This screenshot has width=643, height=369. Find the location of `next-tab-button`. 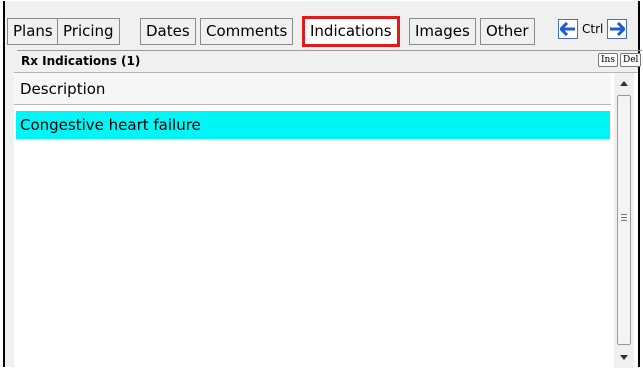

next-tab-button is located at coordinates (617, 29).